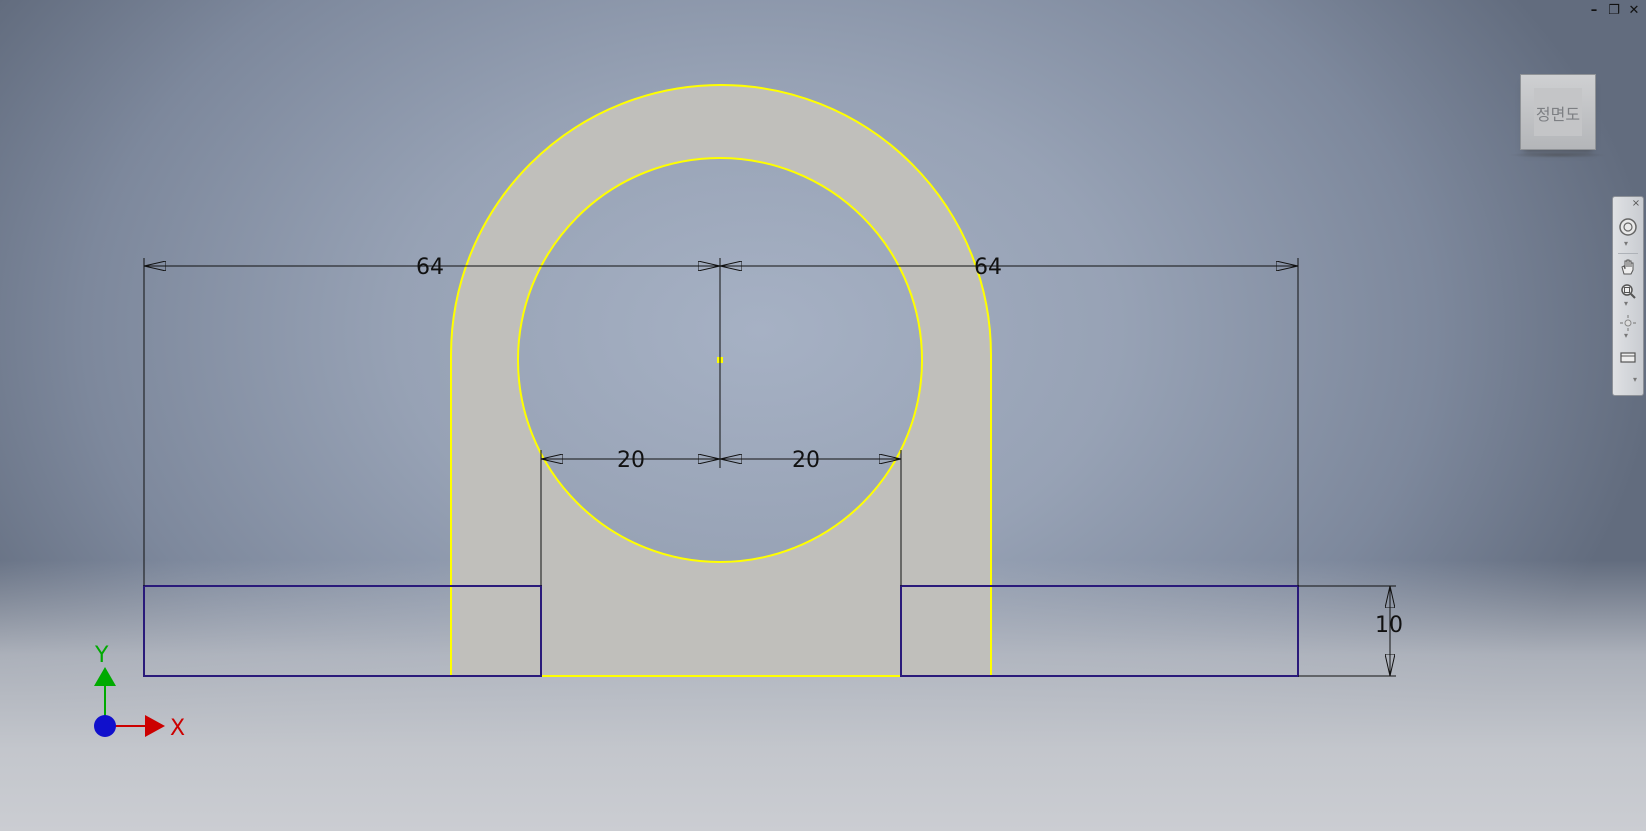  What do you see at coordinates (1634, 12) in the screenshot?
I see `close-button: ✕` at bounding box center [1634, 12].